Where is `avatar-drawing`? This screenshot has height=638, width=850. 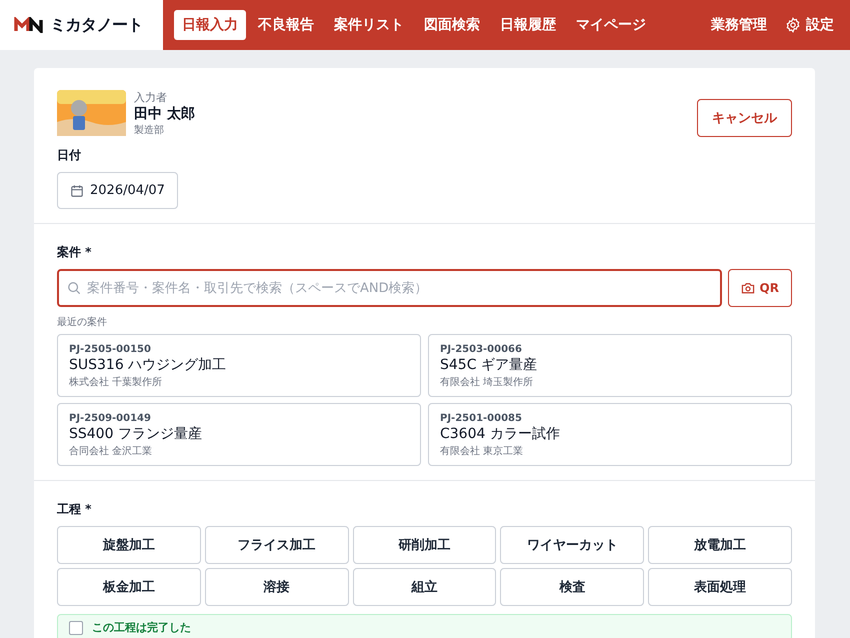 avatar-drawing is located at coordinates (91, 113).